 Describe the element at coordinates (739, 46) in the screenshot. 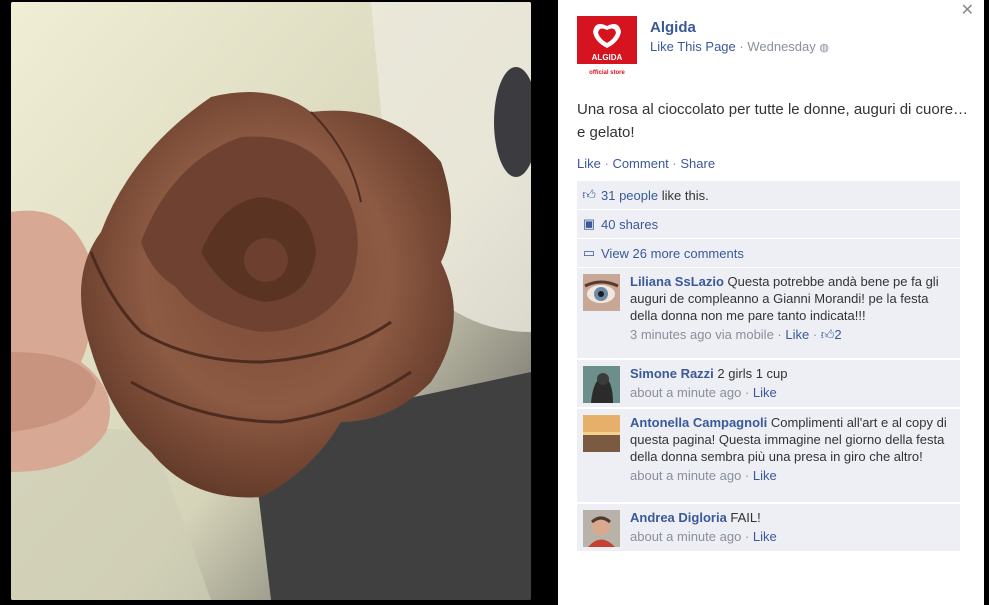

I see `post-meta: Like This Page · Wednesday ◍` at that location.